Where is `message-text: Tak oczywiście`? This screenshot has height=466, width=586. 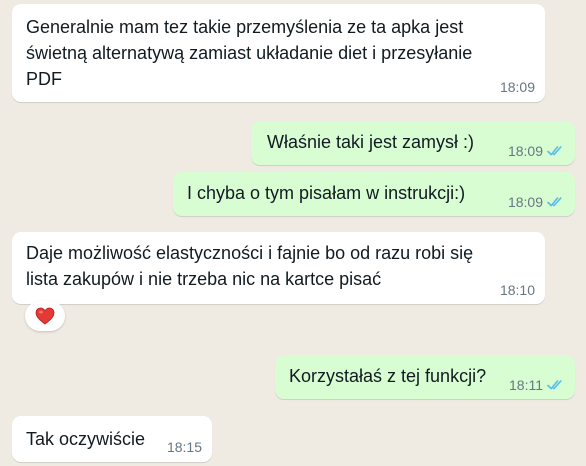
message-text: Tak oczywiście is located at coordinates (85, 439).